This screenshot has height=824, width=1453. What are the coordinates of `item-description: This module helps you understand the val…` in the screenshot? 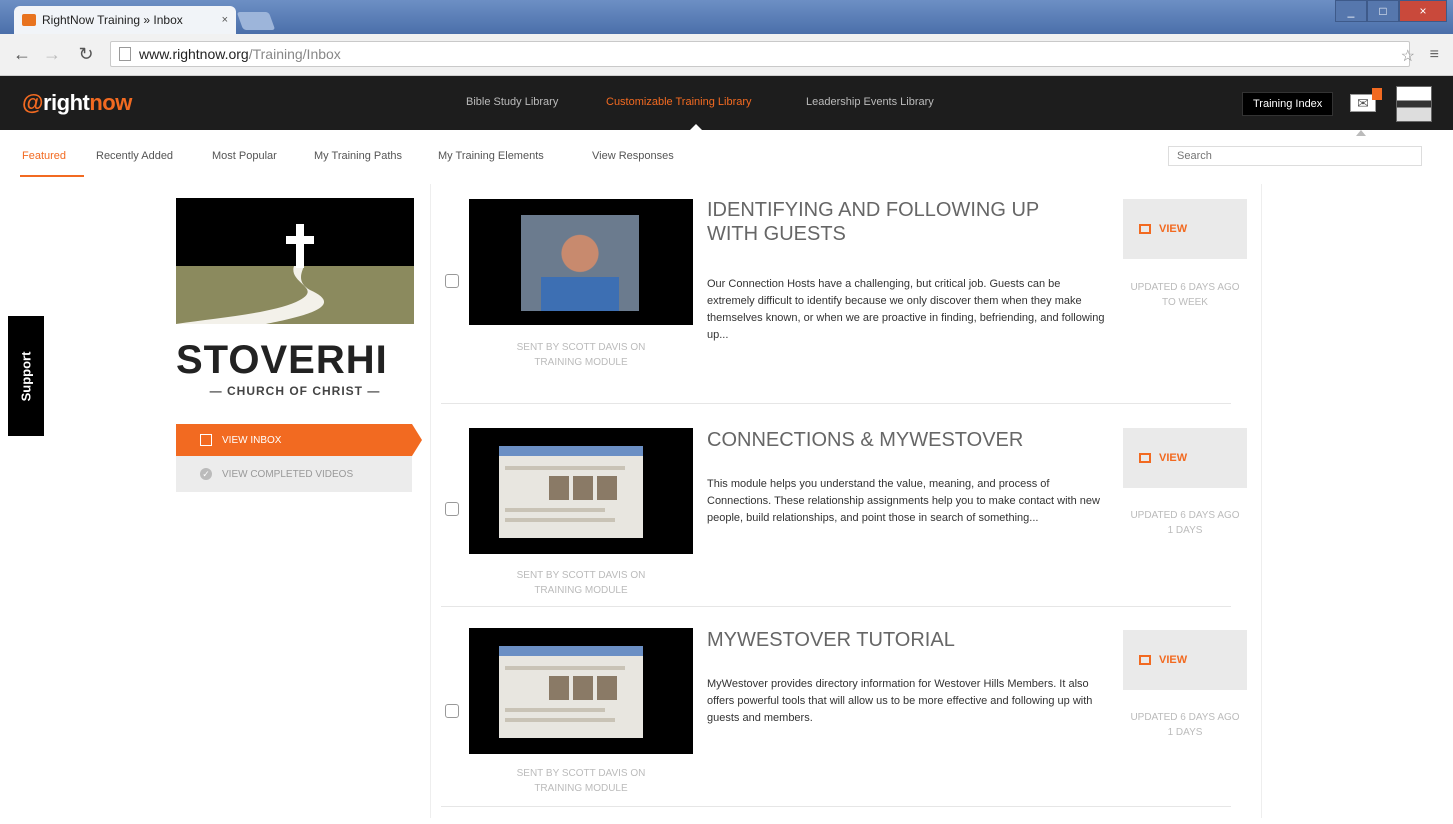 It's located at (903, 501).